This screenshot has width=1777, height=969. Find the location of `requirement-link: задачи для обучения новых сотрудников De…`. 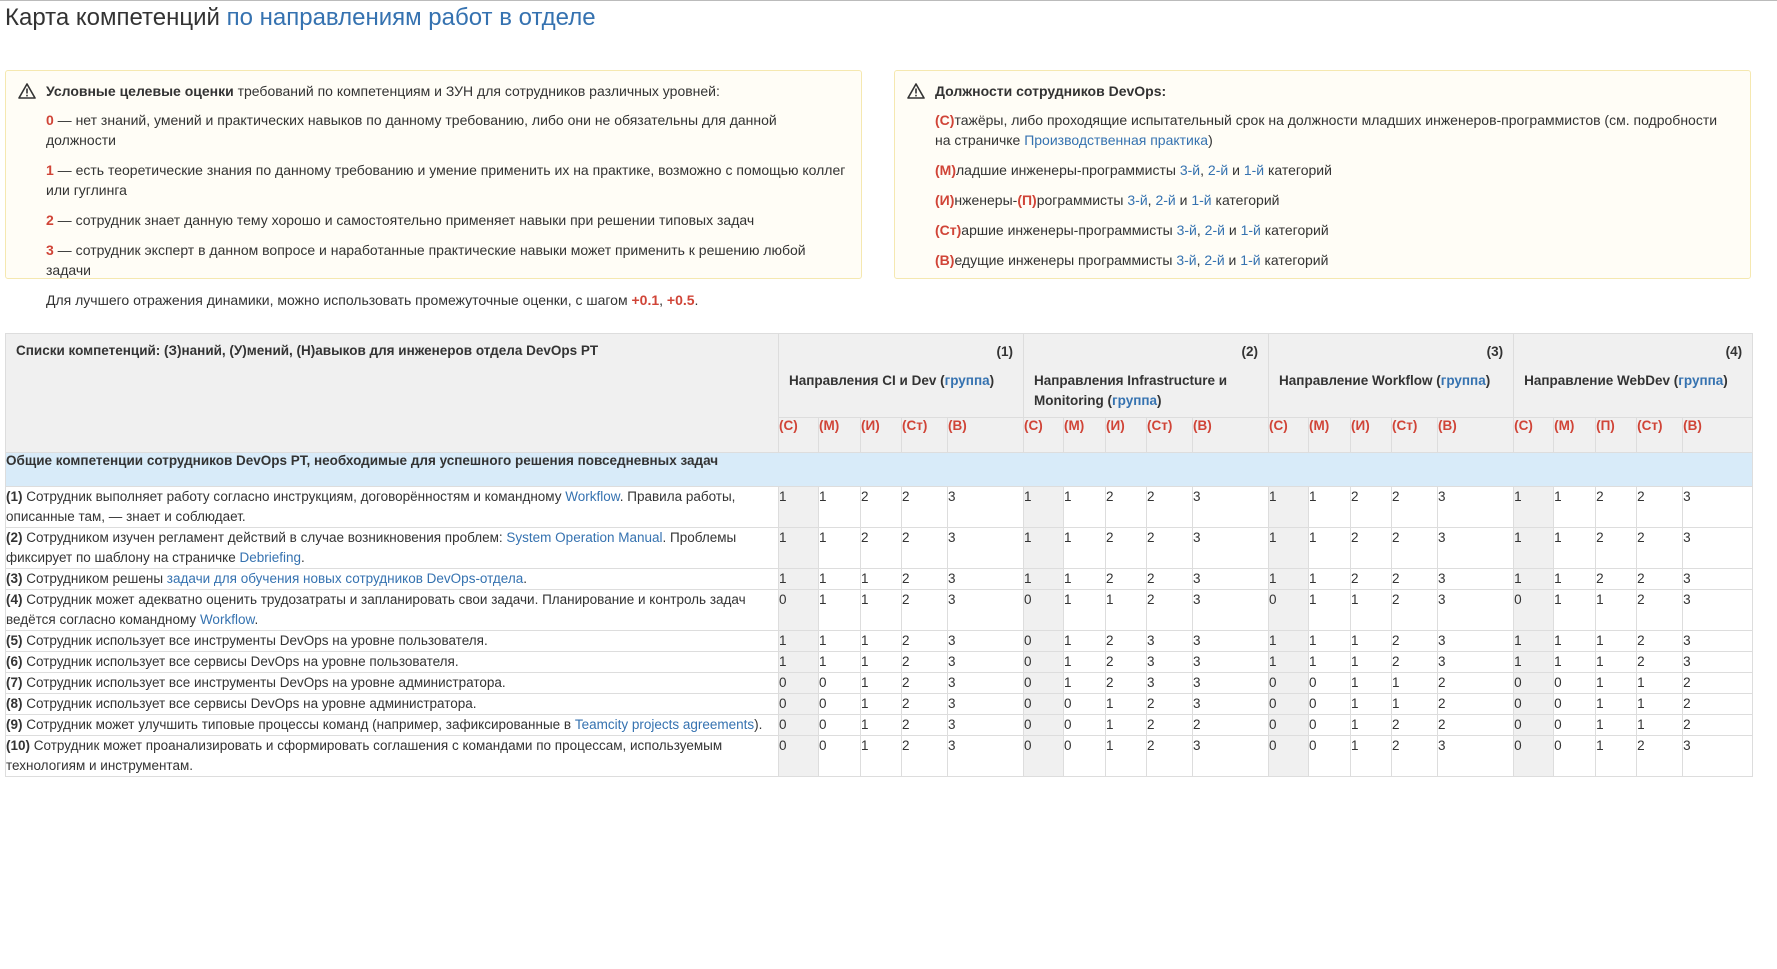

requirement-link: задачи для обучения новых сотрудников De… is located at coordinates (345, 578).